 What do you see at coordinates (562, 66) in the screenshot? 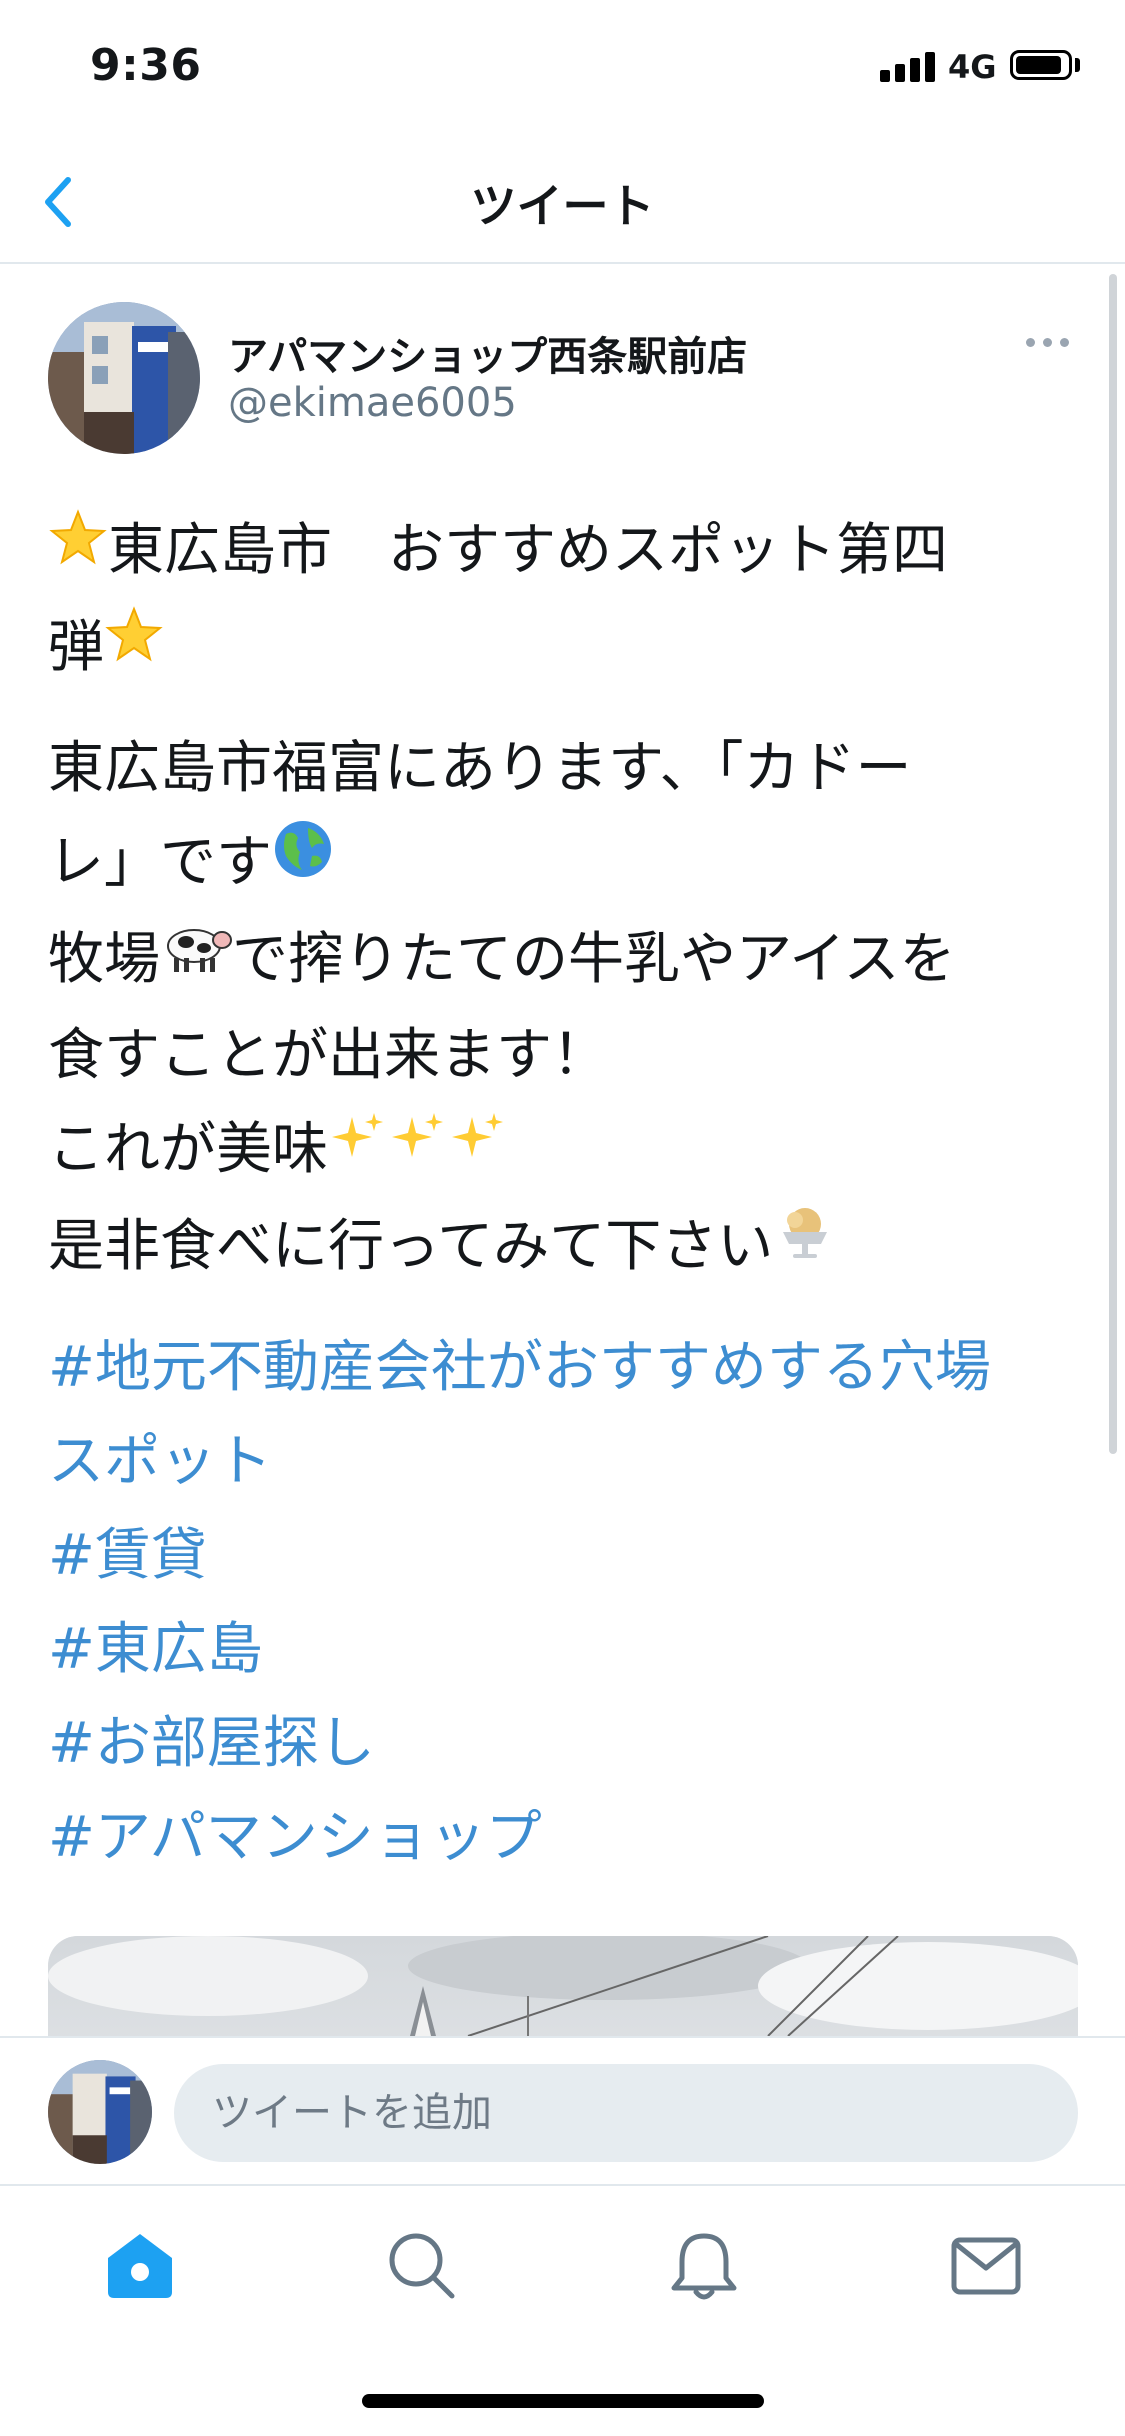
I see `status-bar: 9:36 4G` at bounding box center [562, 66].